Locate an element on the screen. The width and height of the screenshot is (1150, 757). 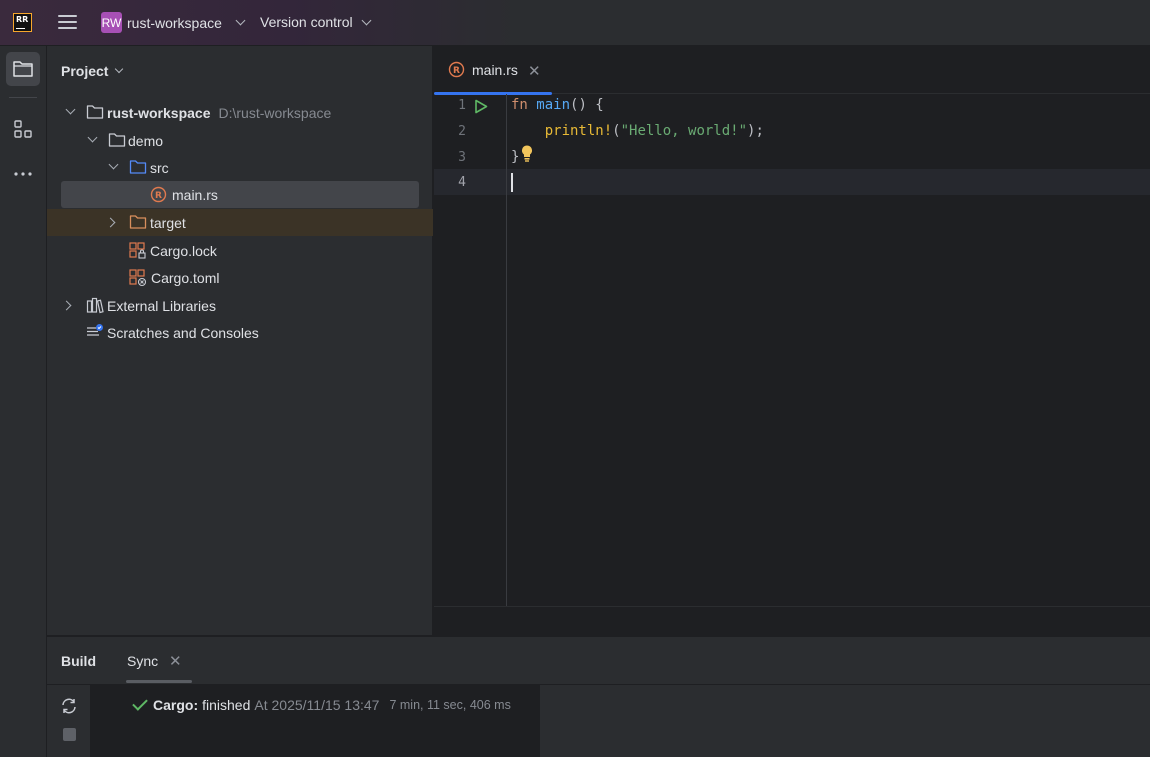
tree-item-target: target is located at coordinates (240, 222).